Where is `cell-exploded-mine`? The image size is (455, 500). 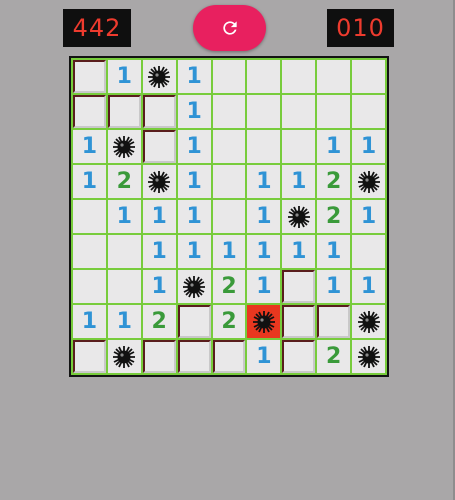 cell-exploded-mine is located at coordinates (264, 321).